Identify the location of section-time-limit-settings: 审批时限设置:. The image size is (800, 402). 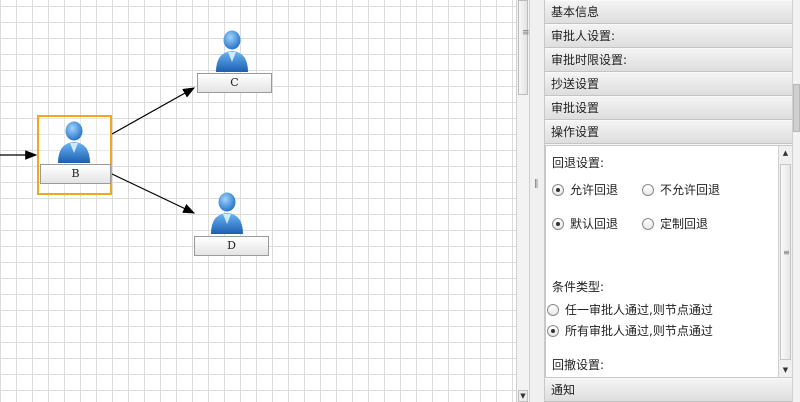
(669, 60).